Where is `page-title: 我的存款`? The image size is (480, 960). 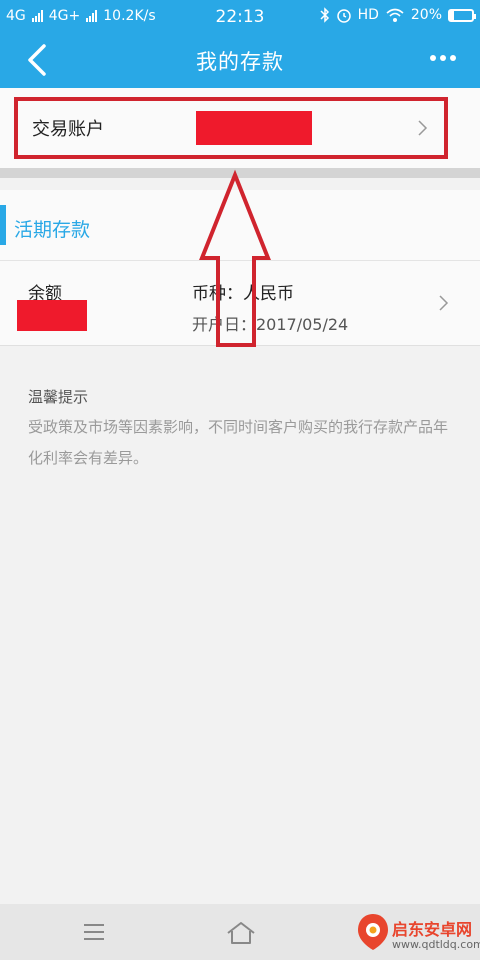 page-title: 我的存款 is located at coordinates (240, 62).